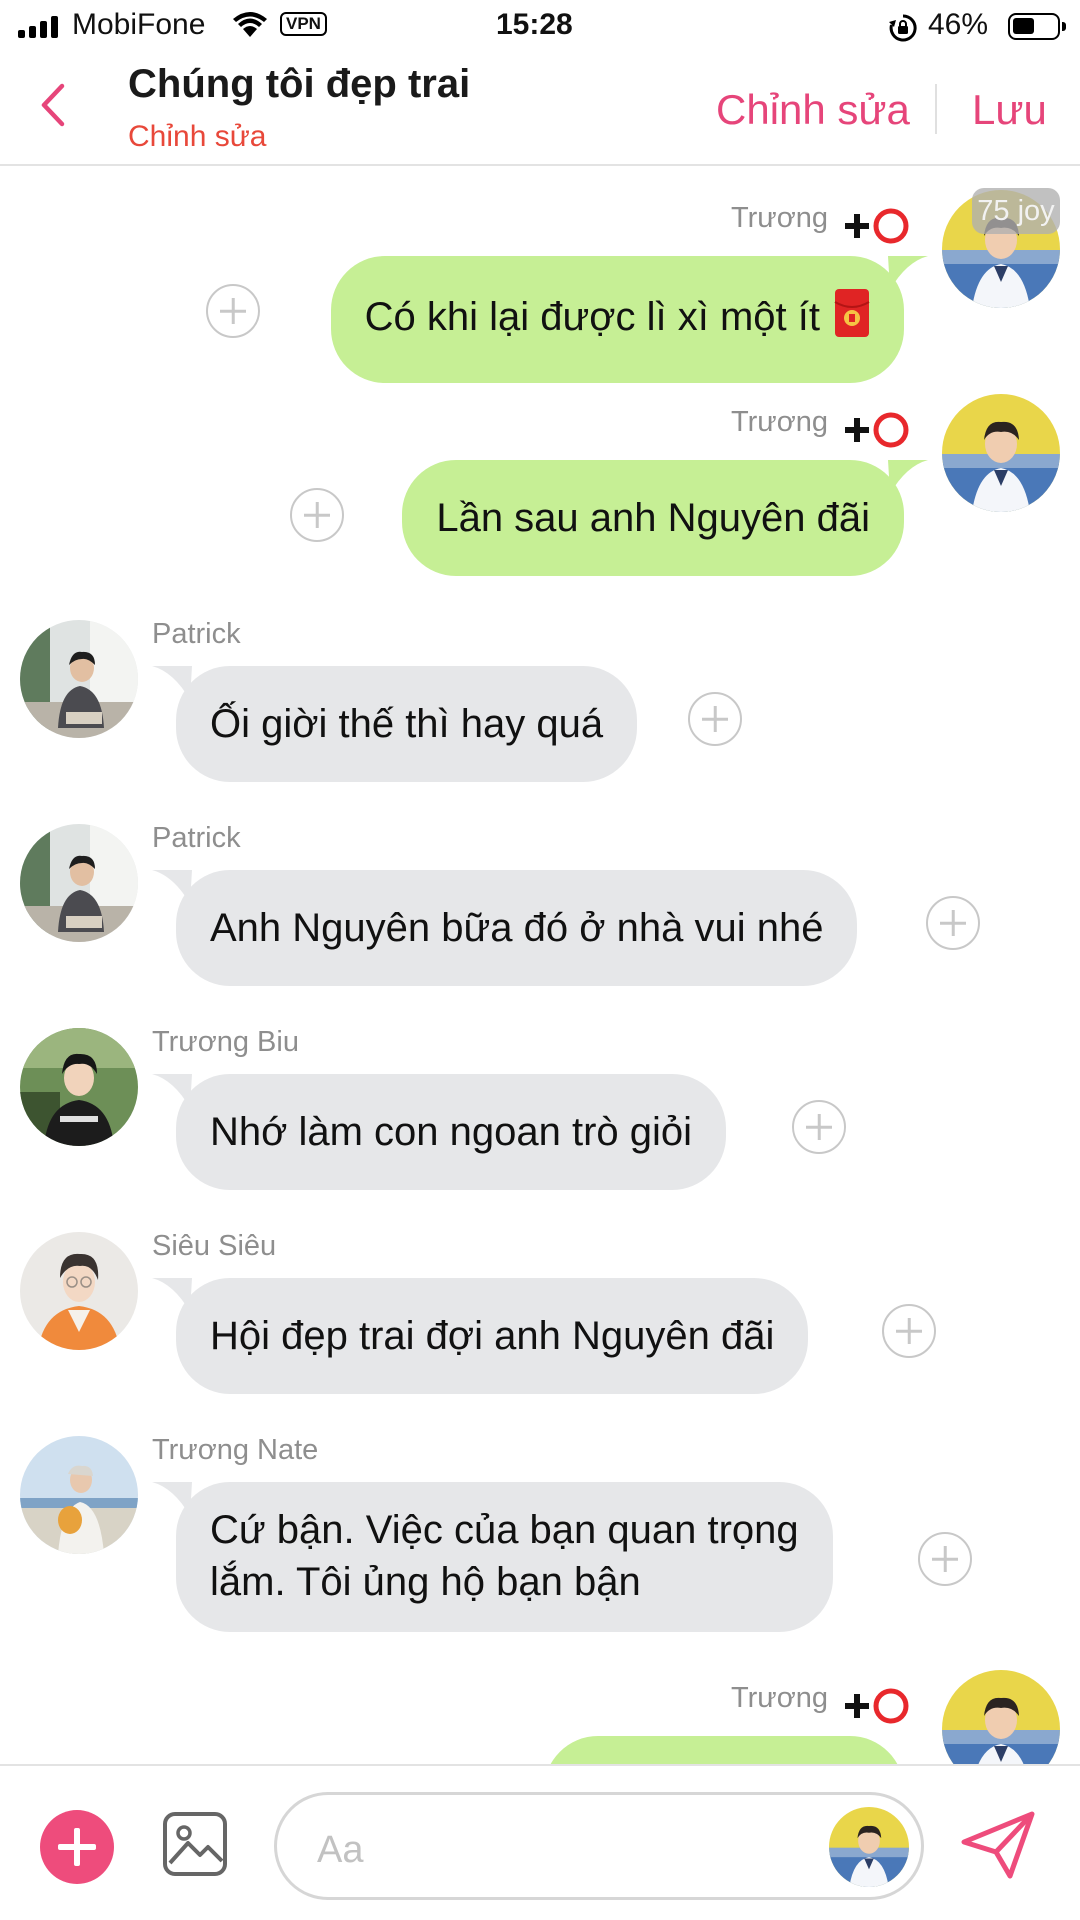 This screenshot has height=1920, width=1080. I want to click on message-input-placeholder: Aa, so click(340, 1850).